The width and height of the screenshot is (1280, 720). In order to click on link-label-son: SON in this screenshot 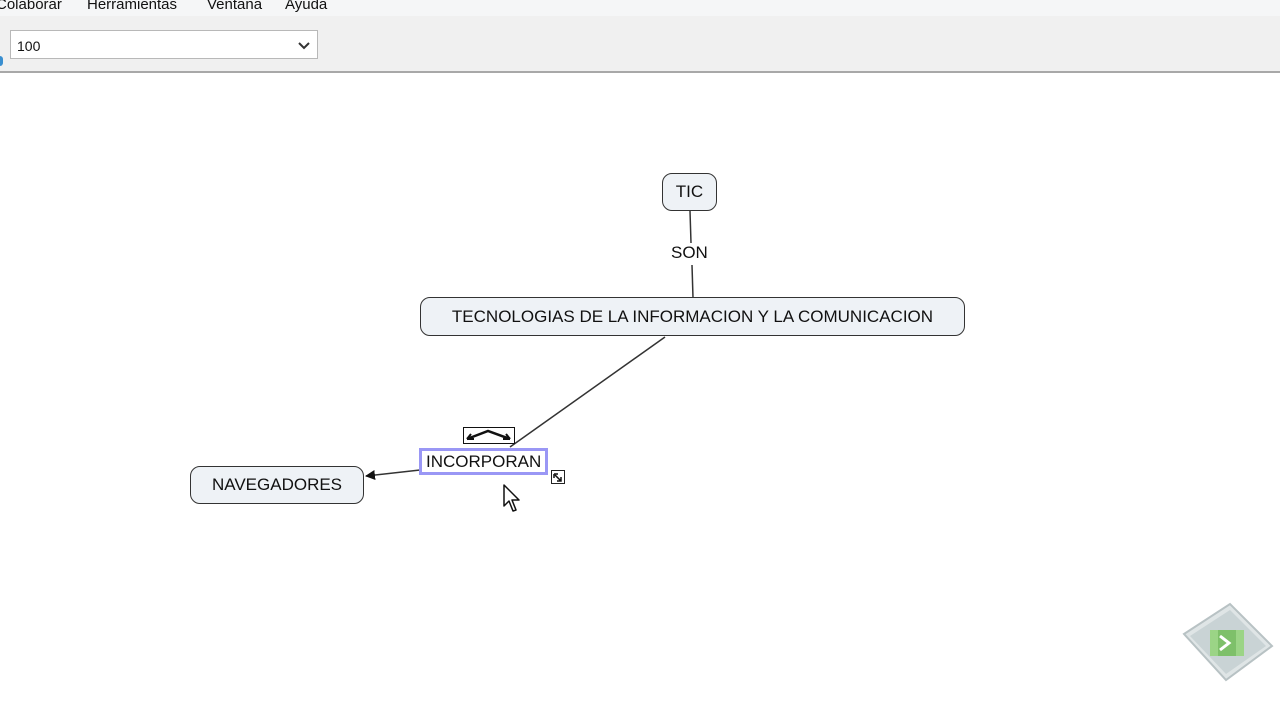, I will do `click(689, 253)`.